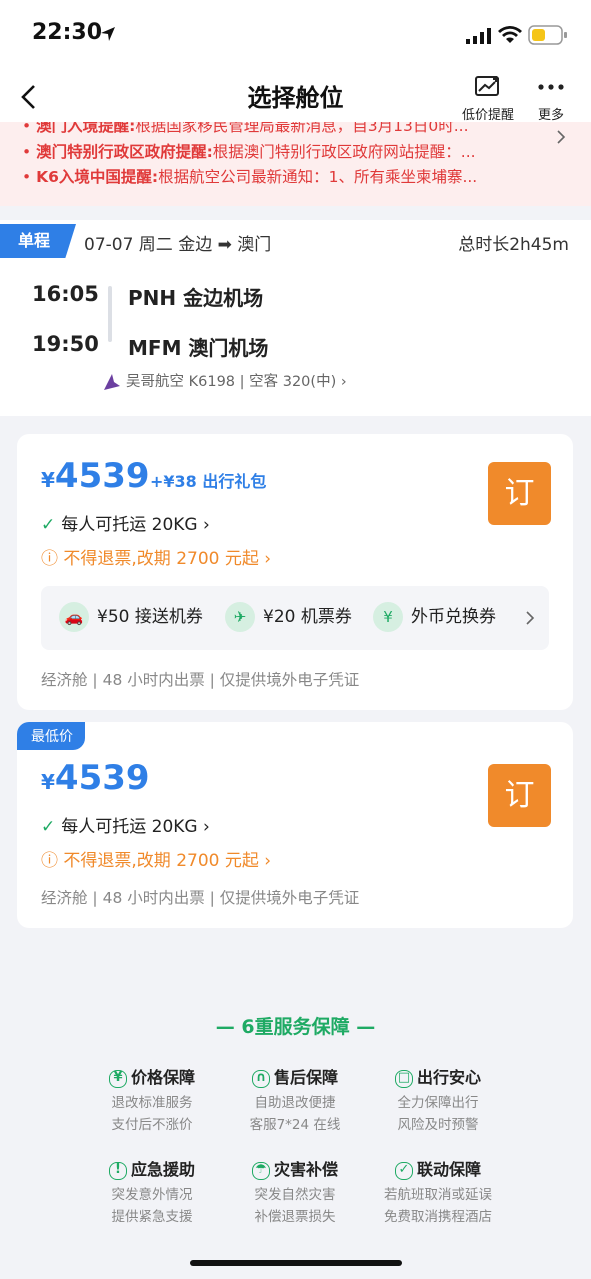 The image size is (591, 1279). Describe the element at coordinates (67, 32) in the screenshot. I see `status-time: 22:30` at that location.